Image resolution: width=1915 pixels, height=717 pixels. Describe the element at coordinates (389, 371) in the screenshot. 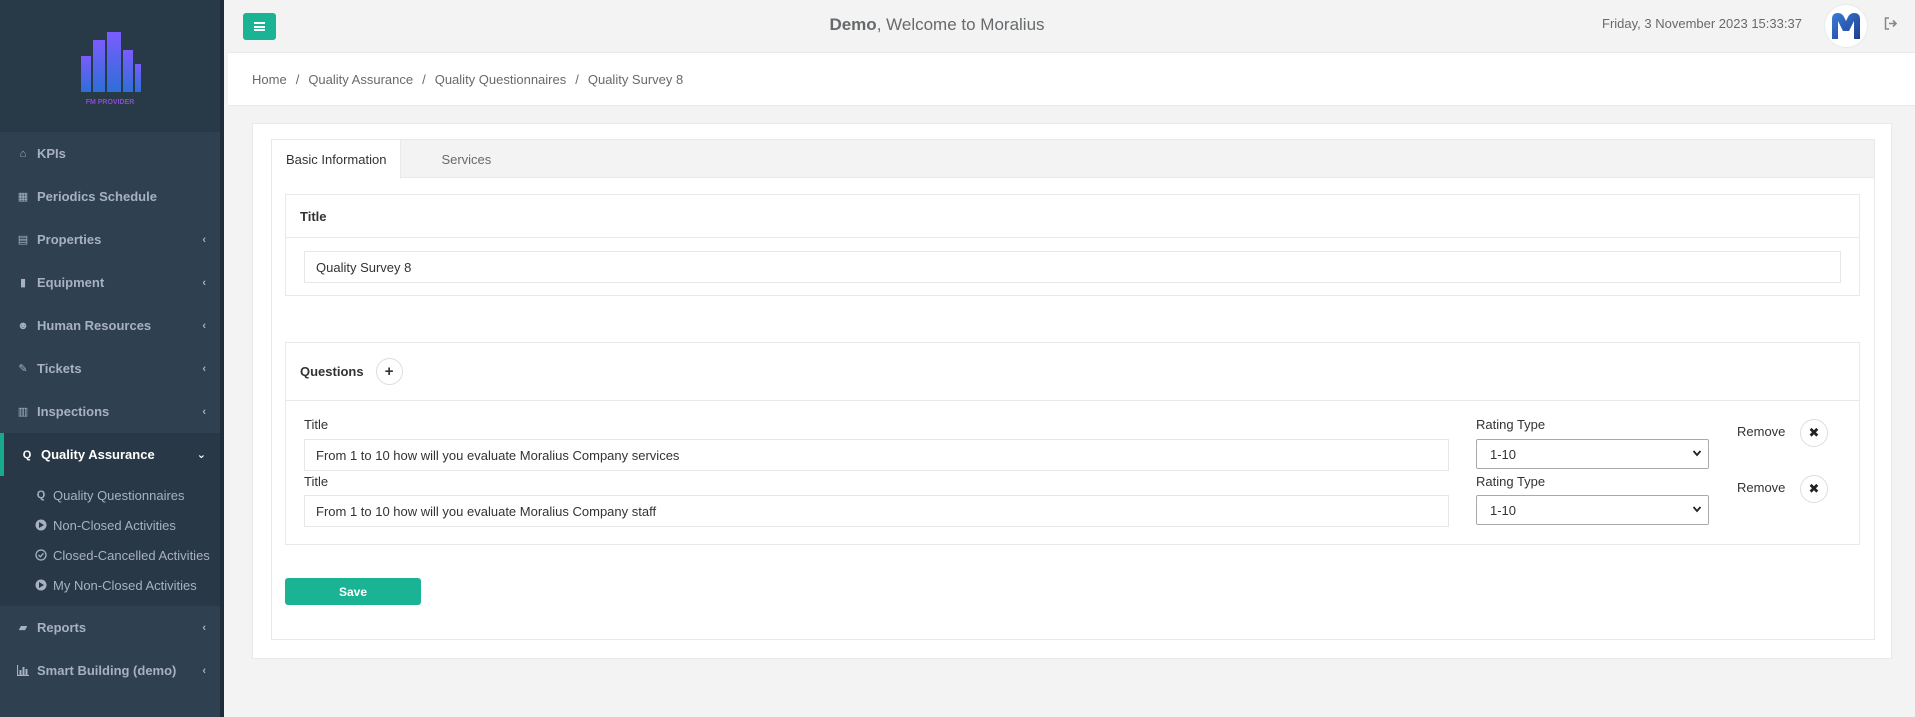

I see `add-question-button: +` at that location.